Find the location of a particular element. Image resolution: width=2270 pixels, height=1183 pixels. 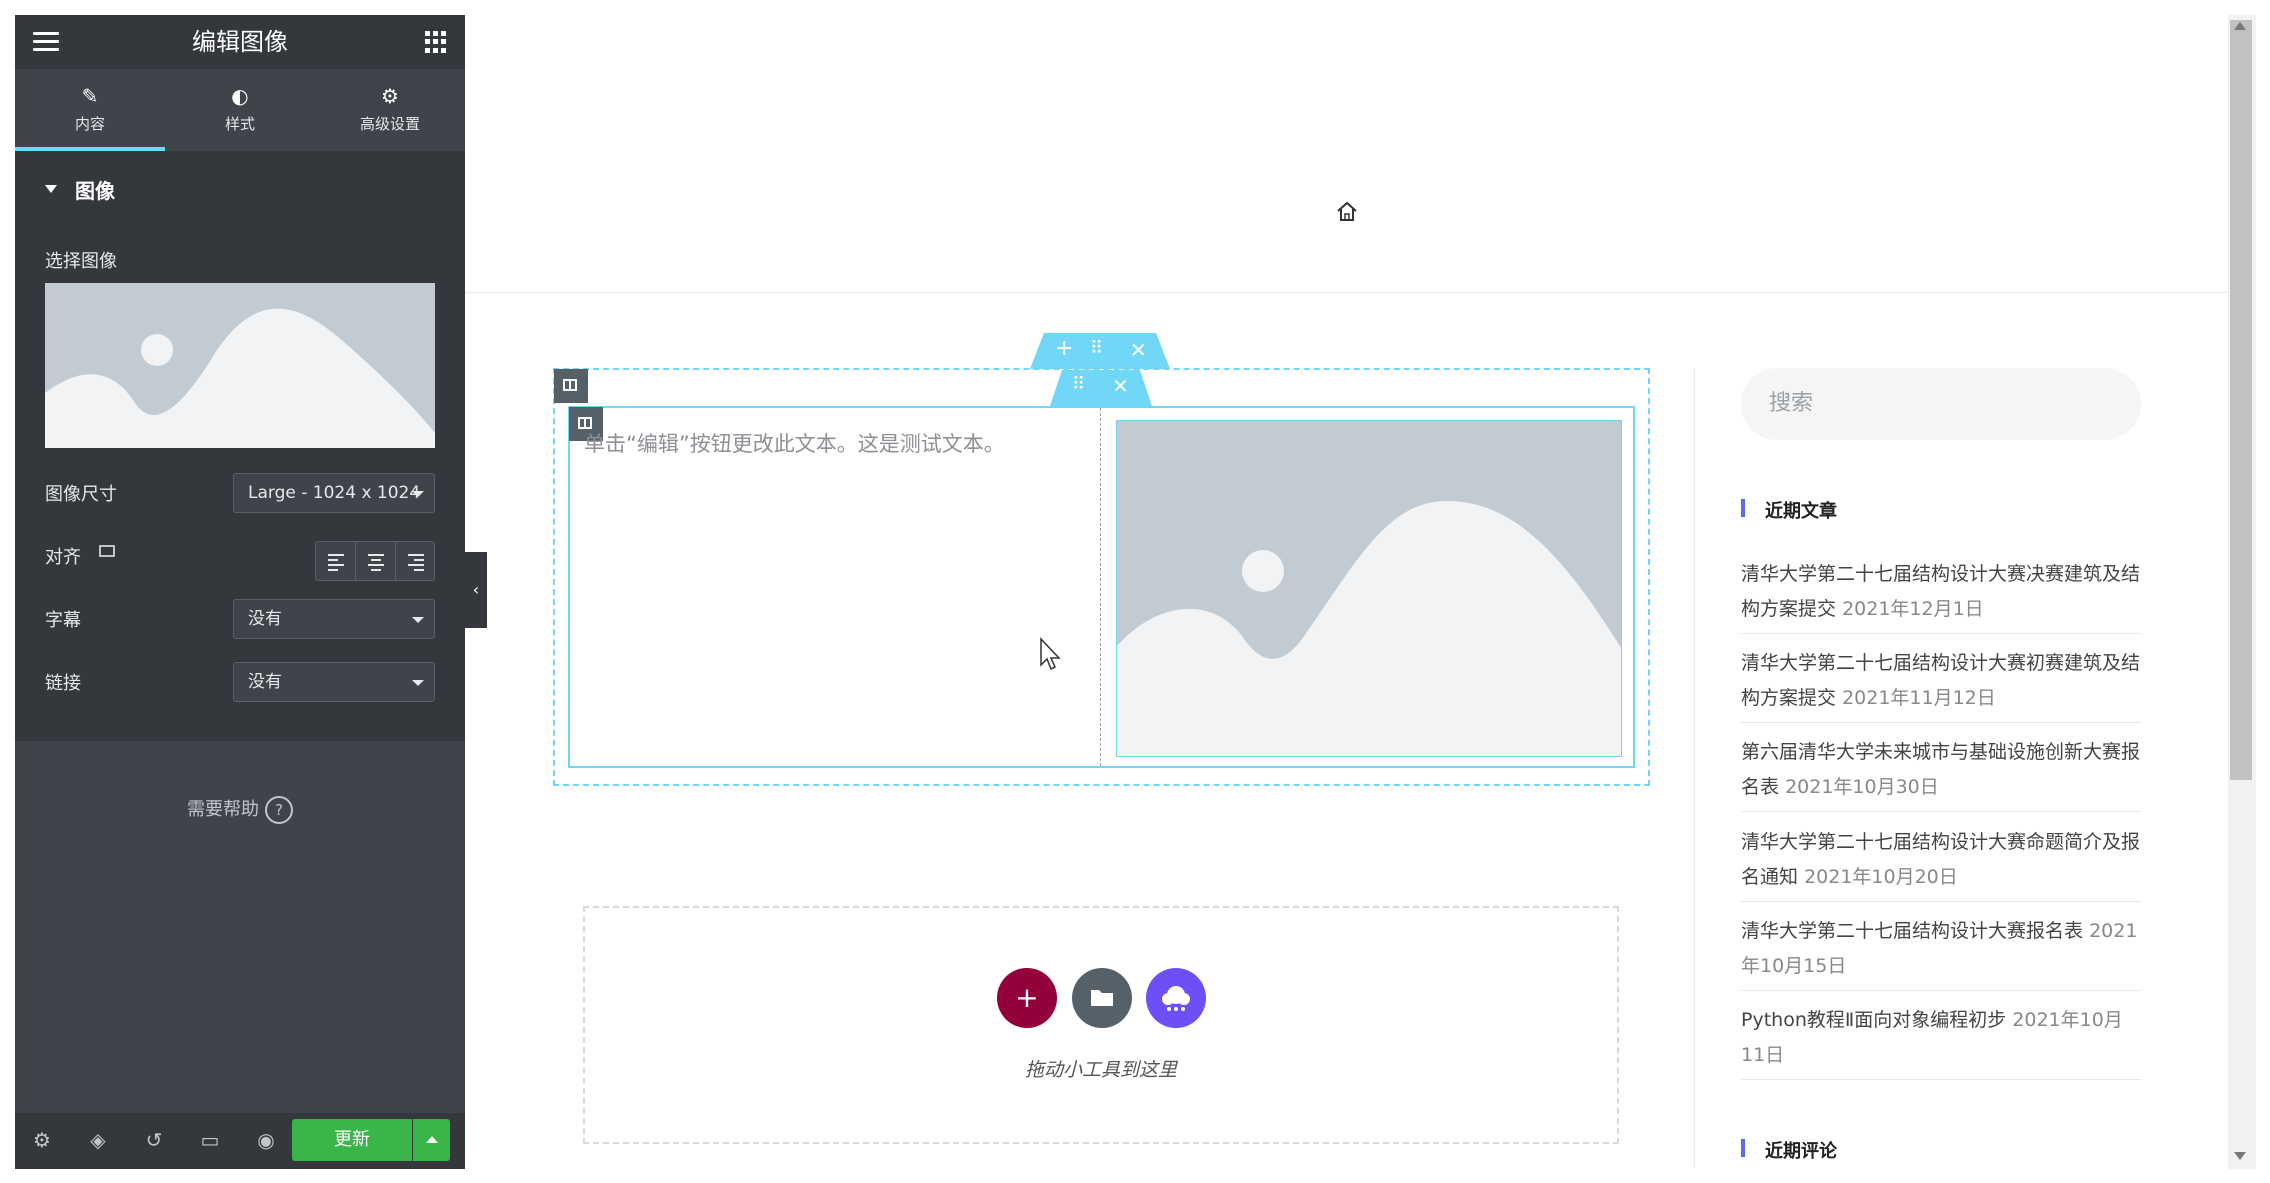

tab-style-label: 样式 is located at coordinates (239, 124).